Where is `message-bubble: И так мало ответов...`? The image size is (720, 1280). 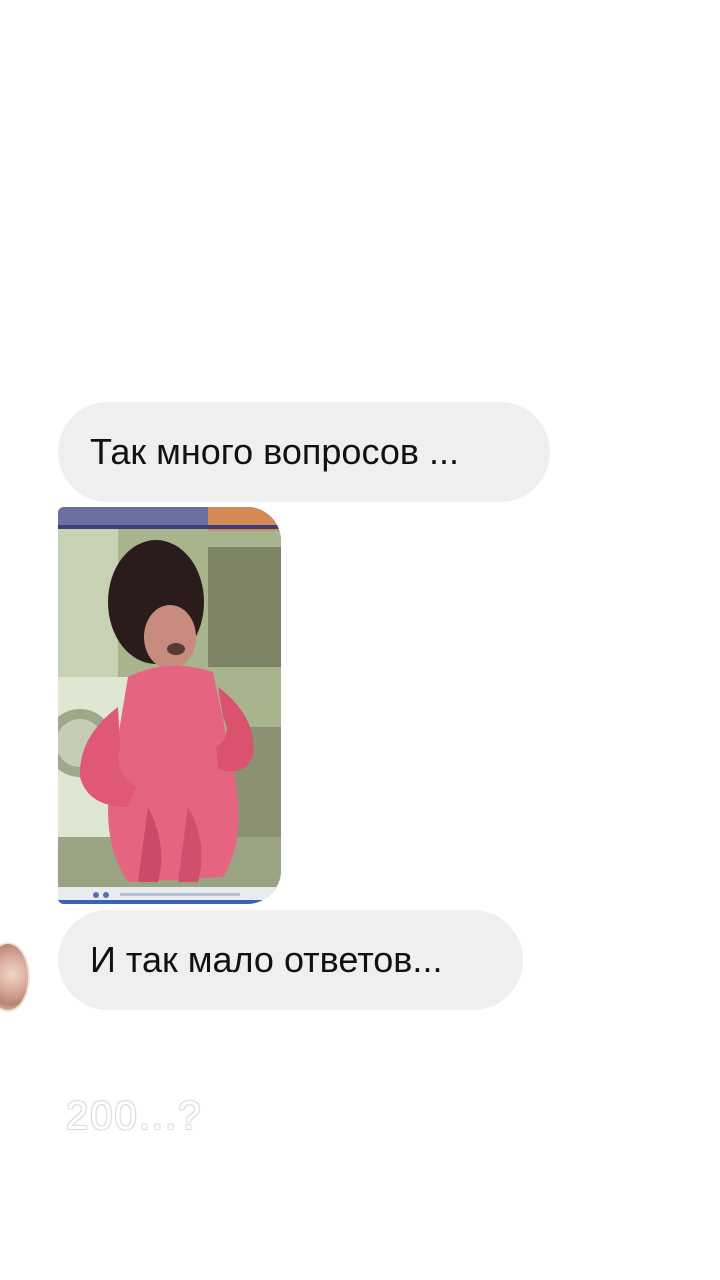
message-bubble: И так мало ответов... is located at coordinates (290, 960).